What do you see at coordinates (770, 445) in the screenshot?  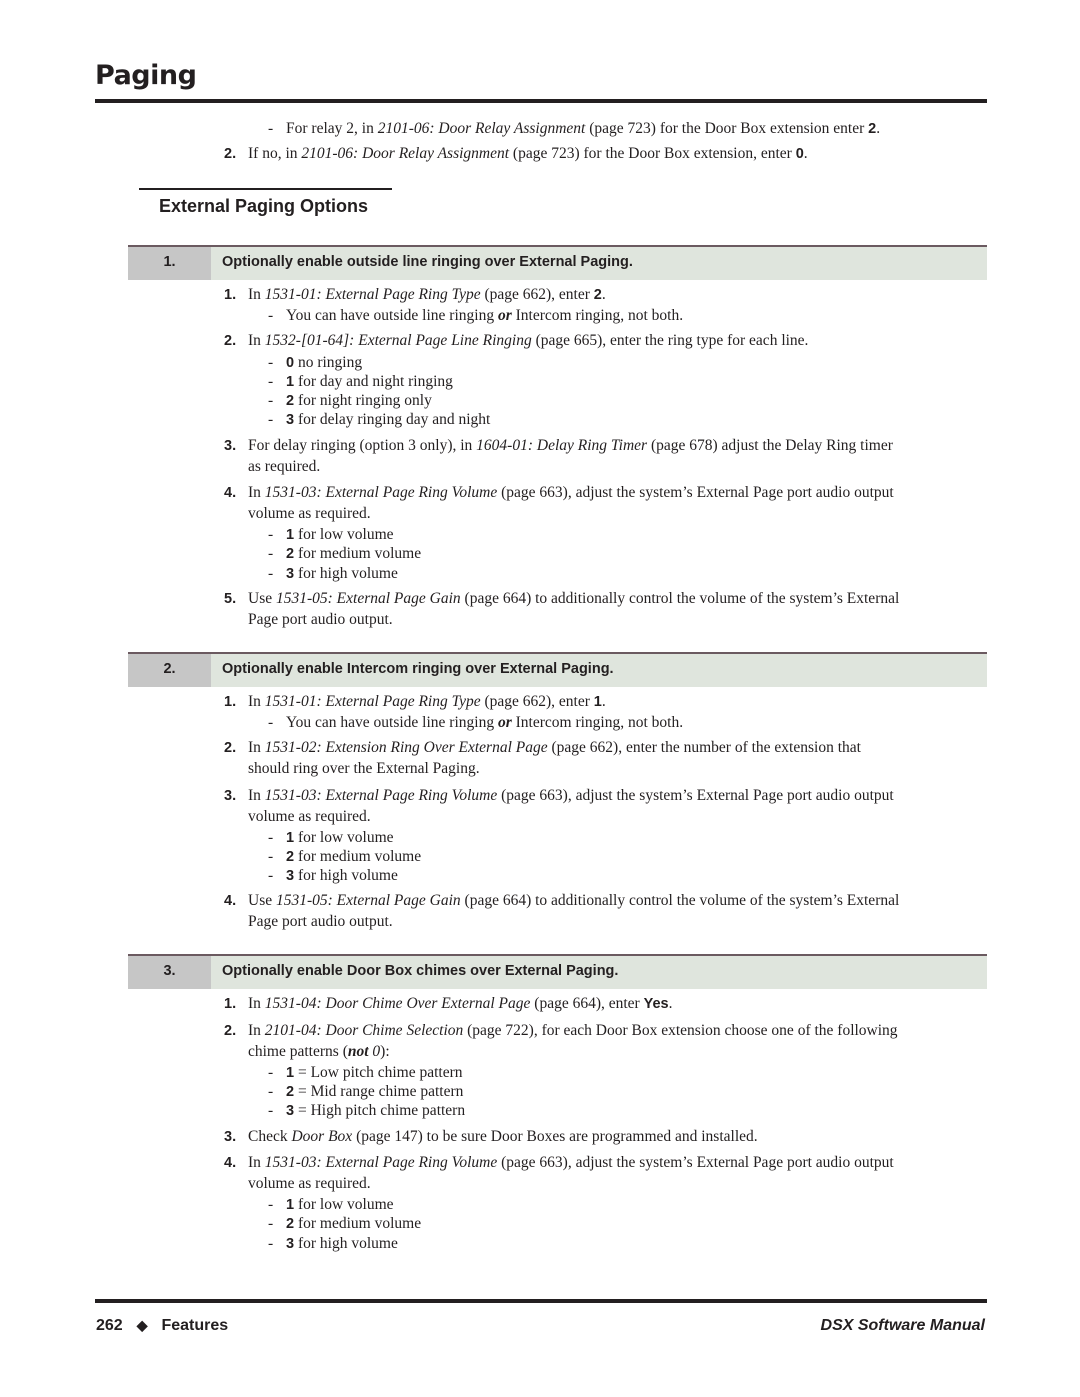 I see `text: (page 678) adjust the Delay Ring timer` at bounding box center [770, 445].